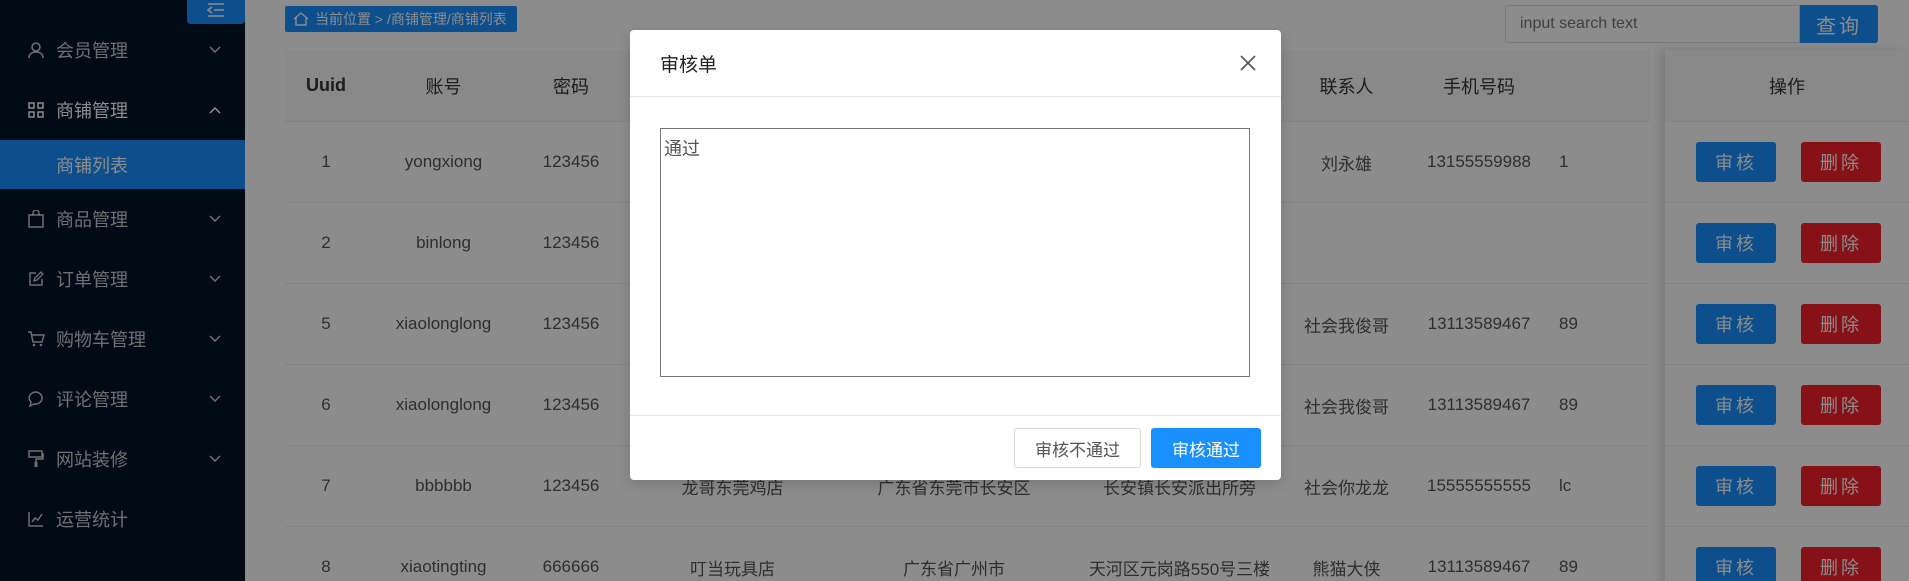 The height and width of the screenshot is (581, 1909). Describe the element at coordinates (955, 63) in the screenshot. I see `modal-header: 审核单` at that location.